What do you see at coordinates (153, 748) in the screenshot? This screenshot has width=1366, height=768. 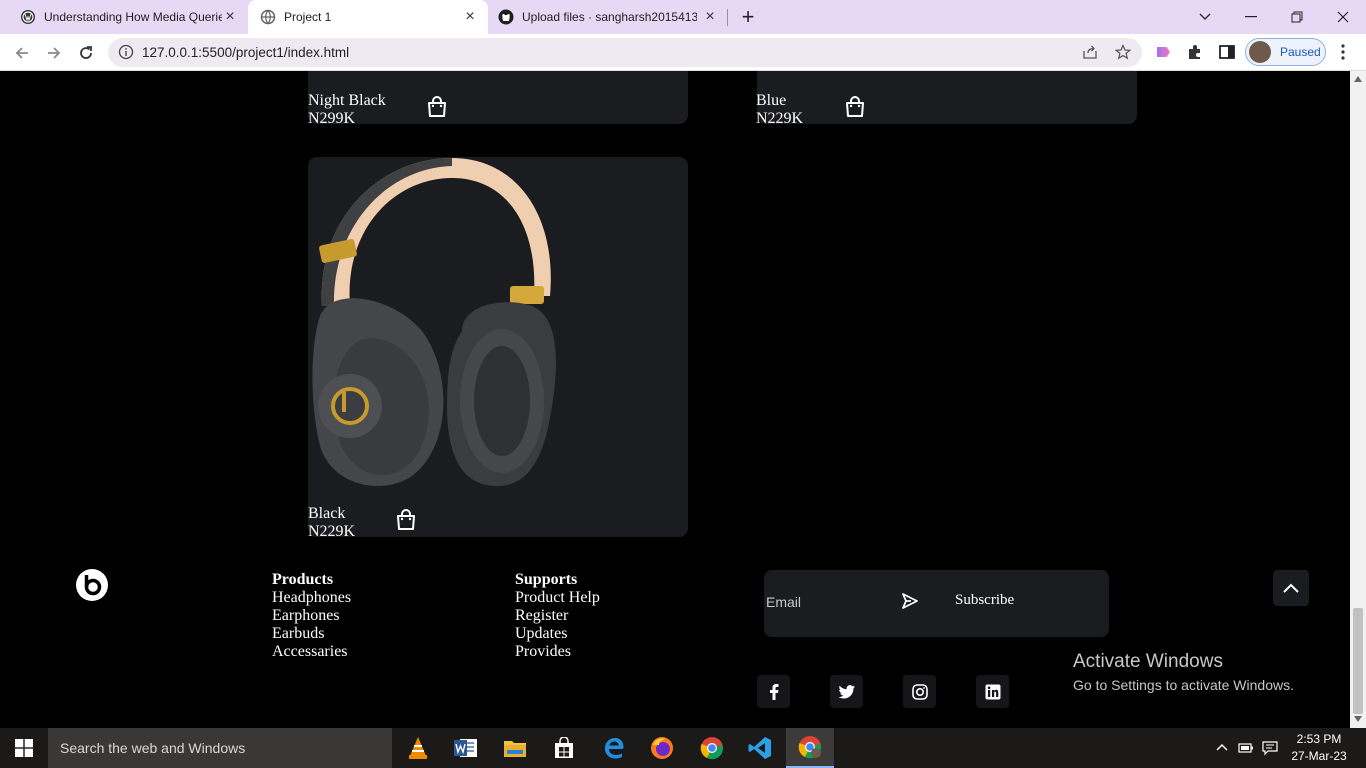 I see `taskbar-search-placeholder: Search the web and Windows` at bounding box center [153, 748].